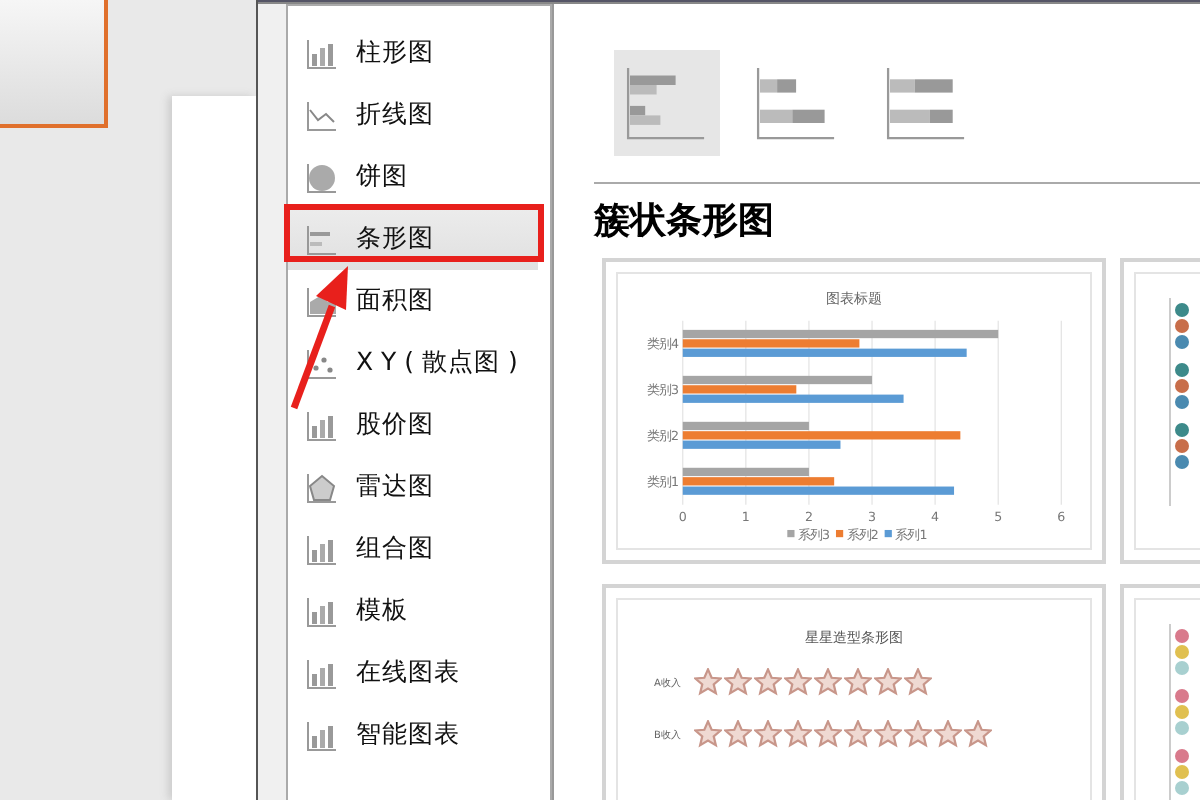 This screenshot has height=800, width=1200. Describe the element at coordinates (395, 549) in the screenshot. I see `chart-type-label: 组合图` at that location.